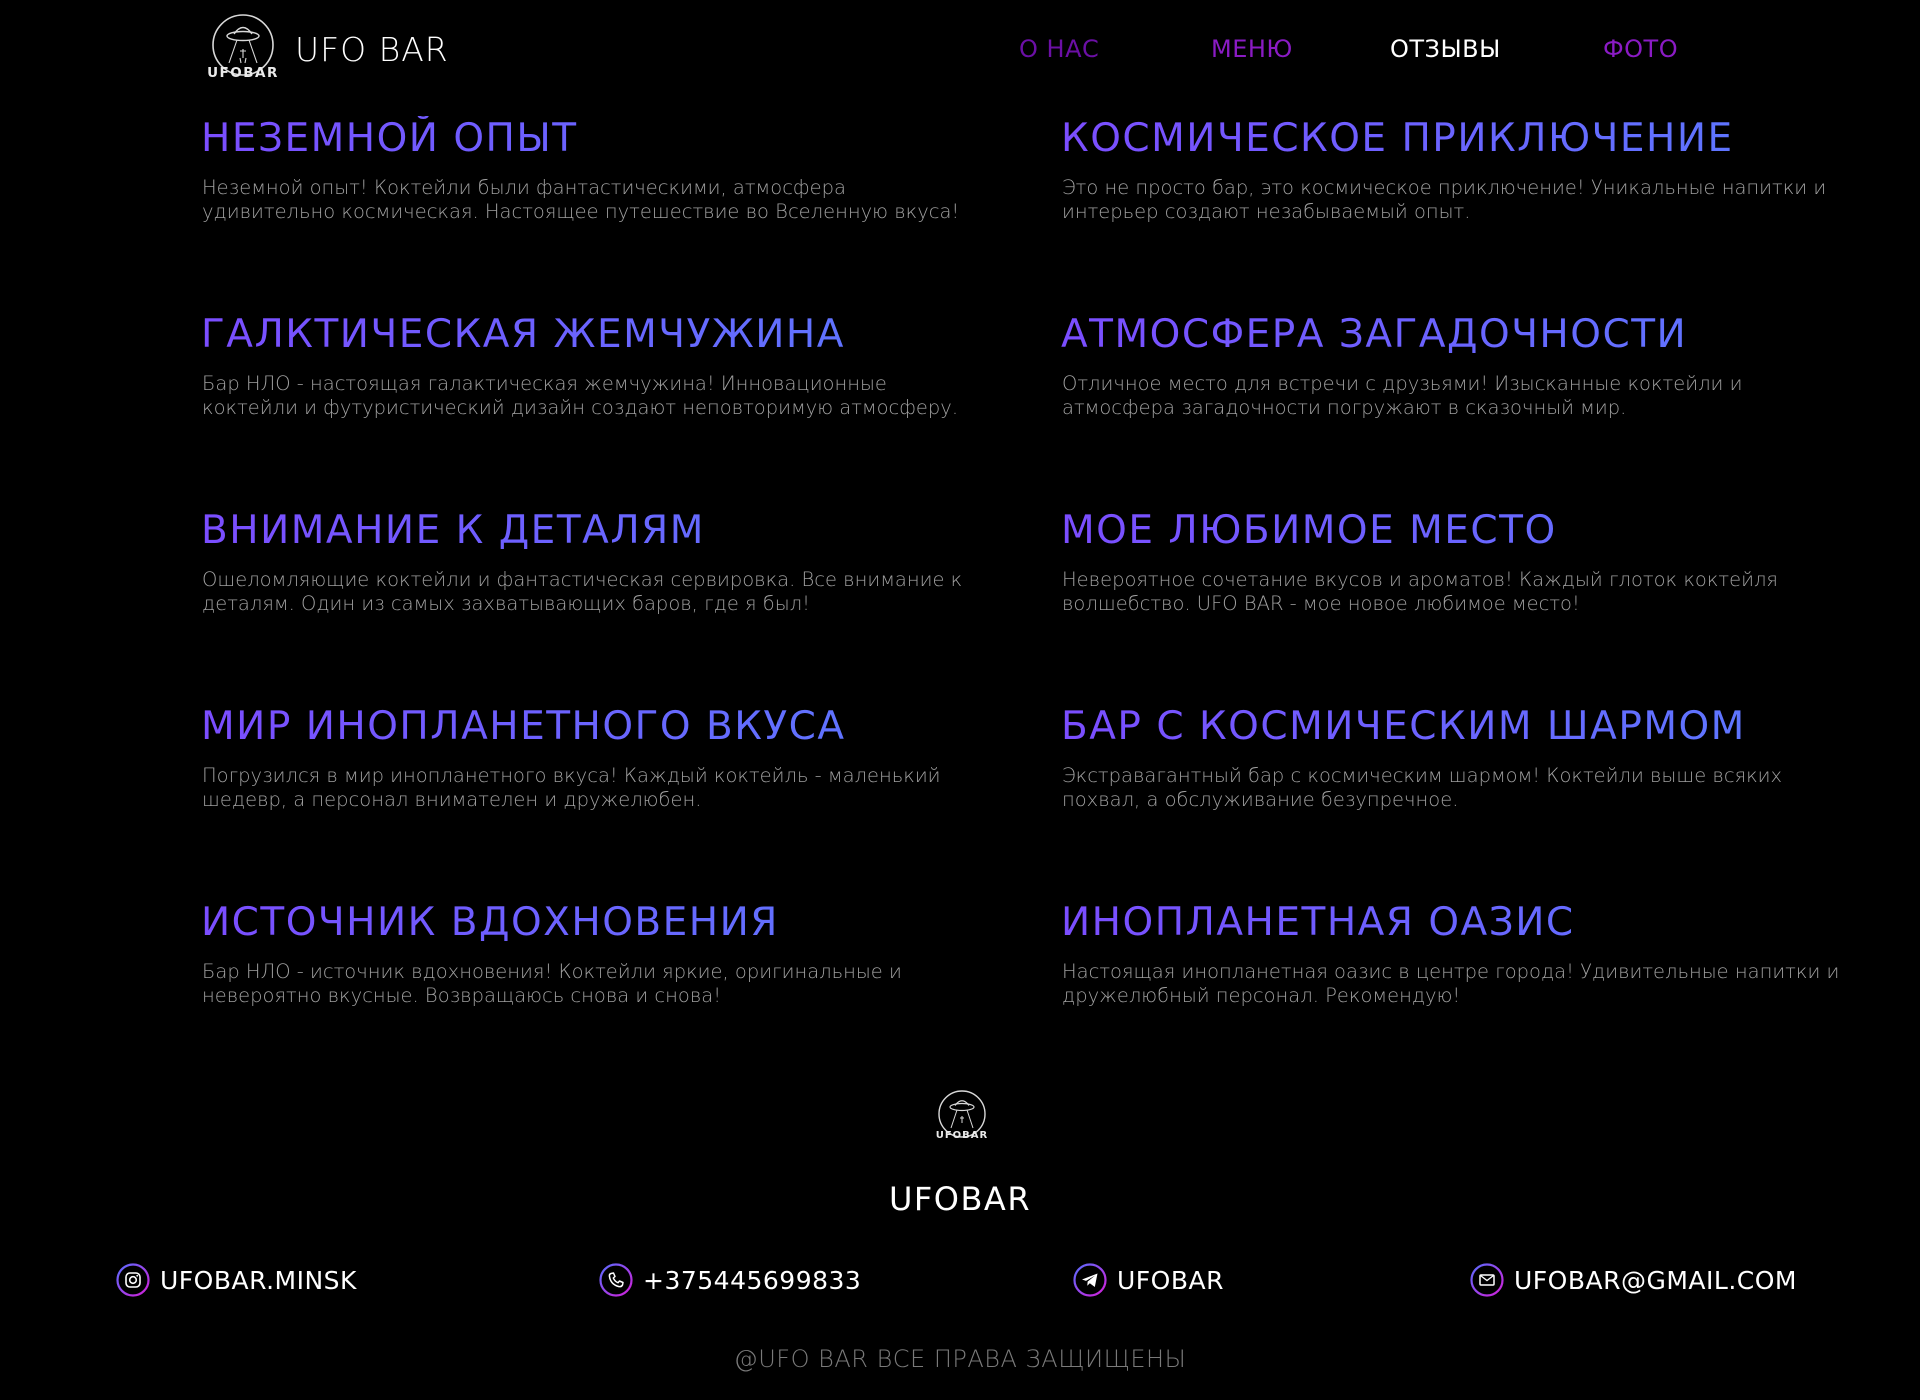 Image resolution: width=1920 pixels, height=1400 pixels. I want to click on contact-email-link: UFOBAR@GMAIL.COM, so click(1633, 1280).